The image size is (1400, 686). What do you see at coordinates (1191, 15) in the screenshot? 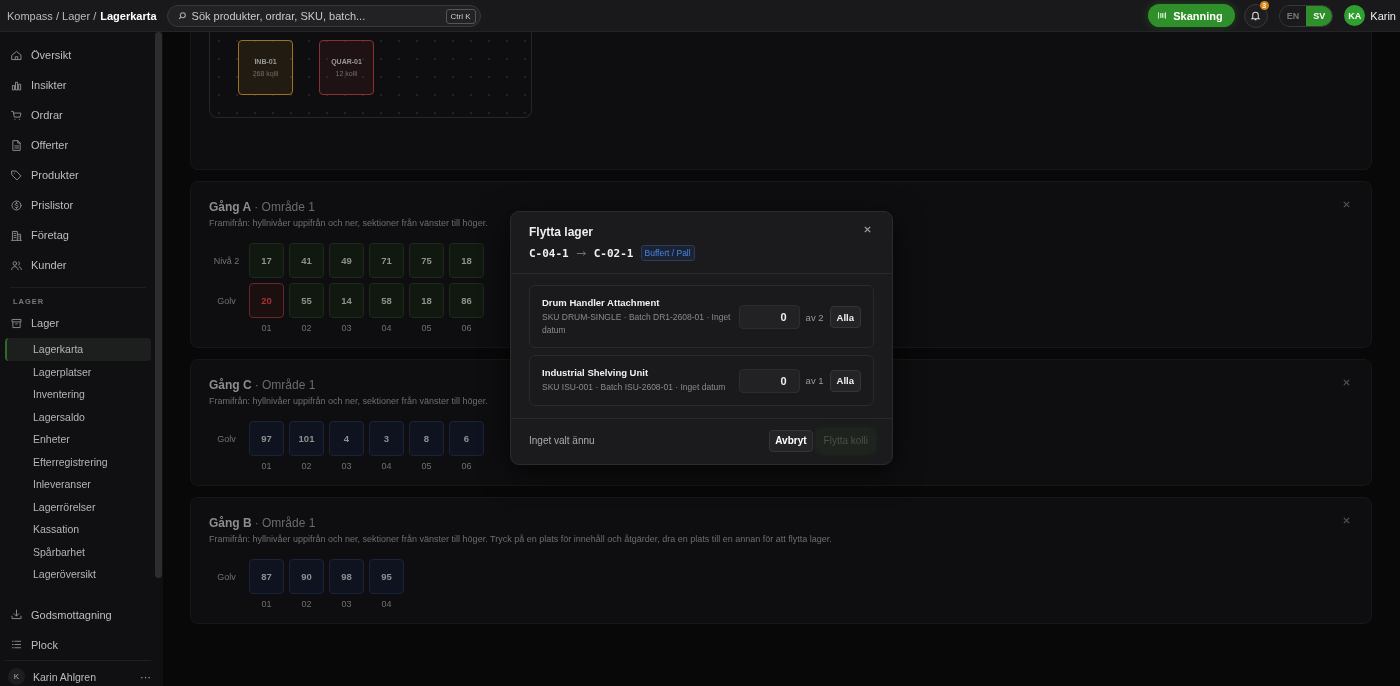
I see `scan-button: Skanning` at bounding box center [1191, 15].